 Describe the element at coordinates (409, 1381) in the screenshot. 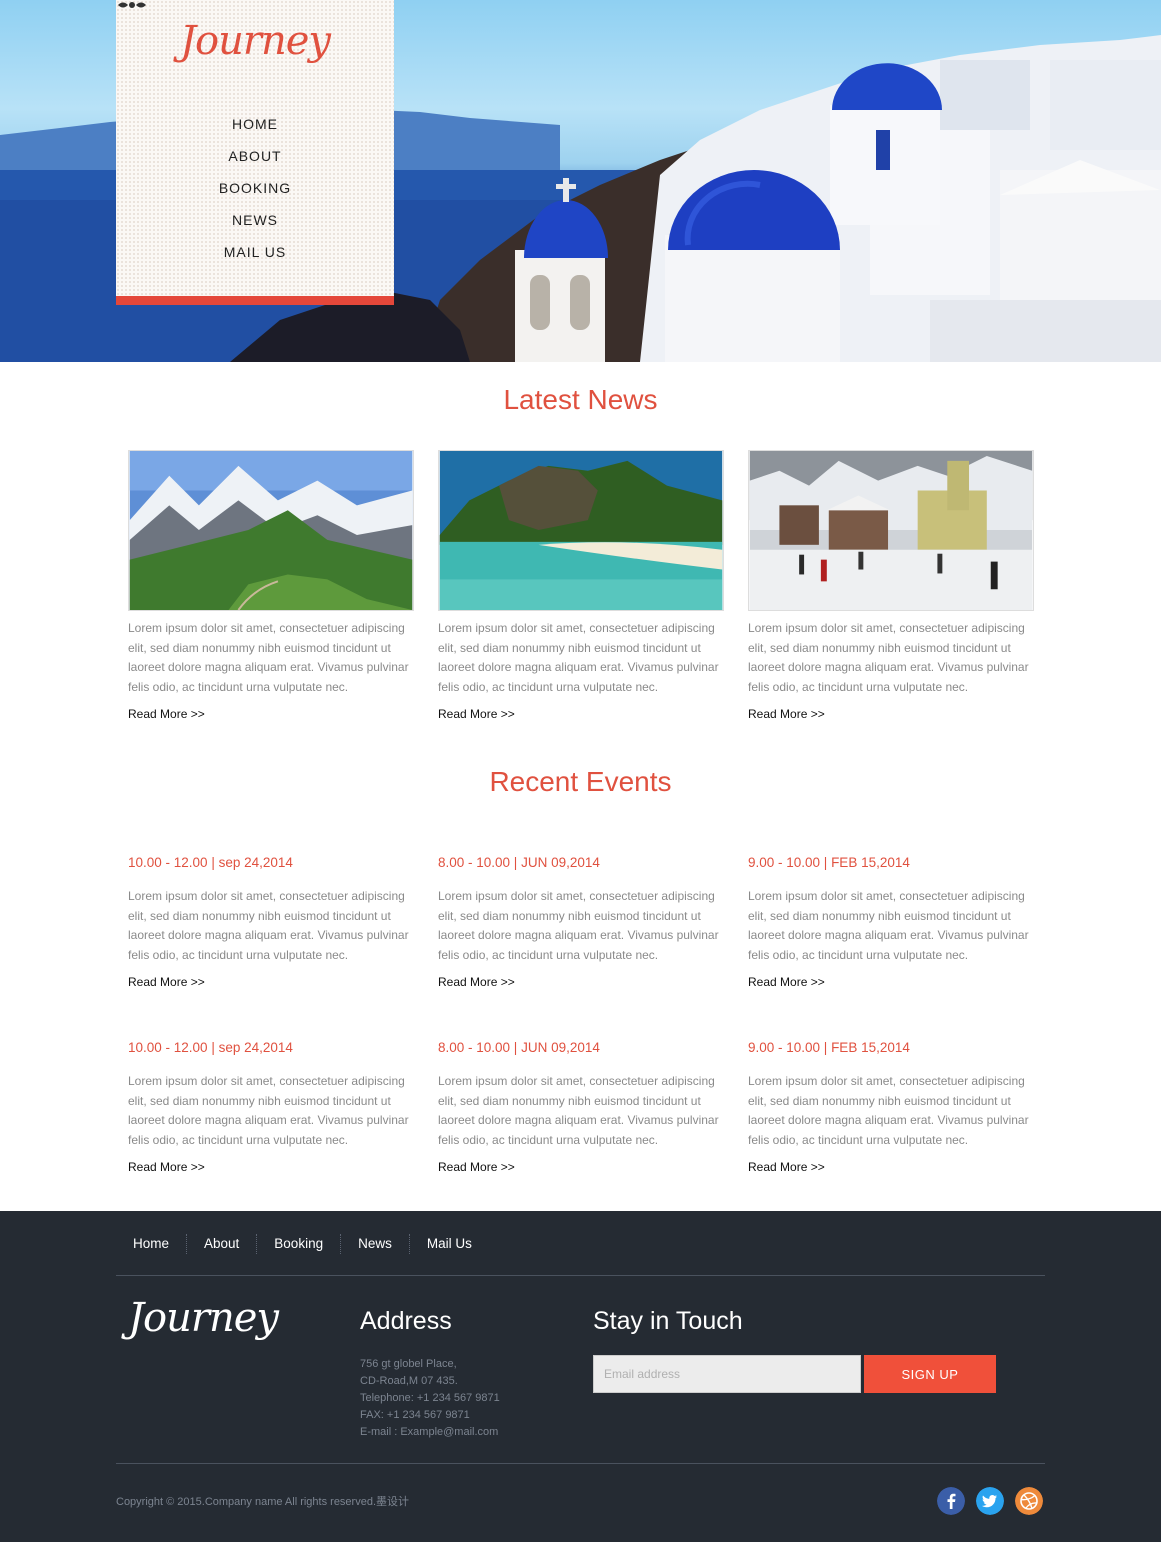

I see `address-line: CD-Road,M 07 435.` at that location.